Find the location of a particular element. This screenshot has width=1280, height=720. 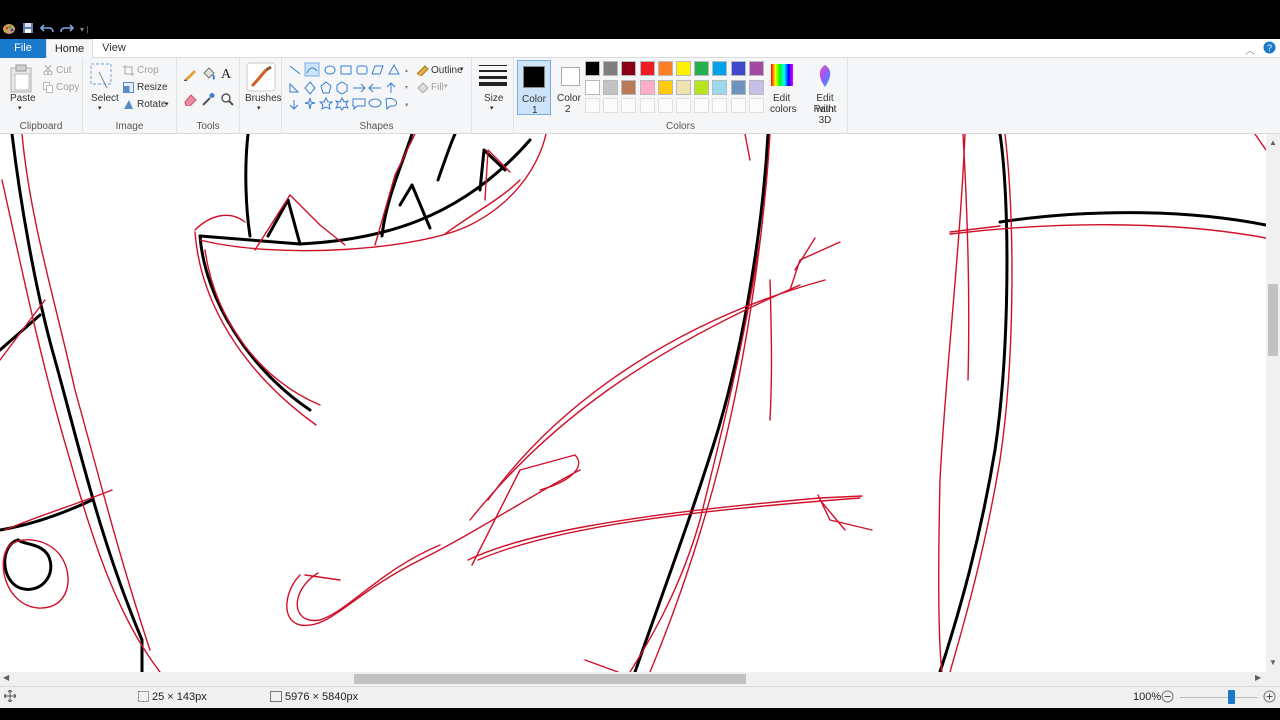

fill-button: Fill is located at coordinates (437, 87).